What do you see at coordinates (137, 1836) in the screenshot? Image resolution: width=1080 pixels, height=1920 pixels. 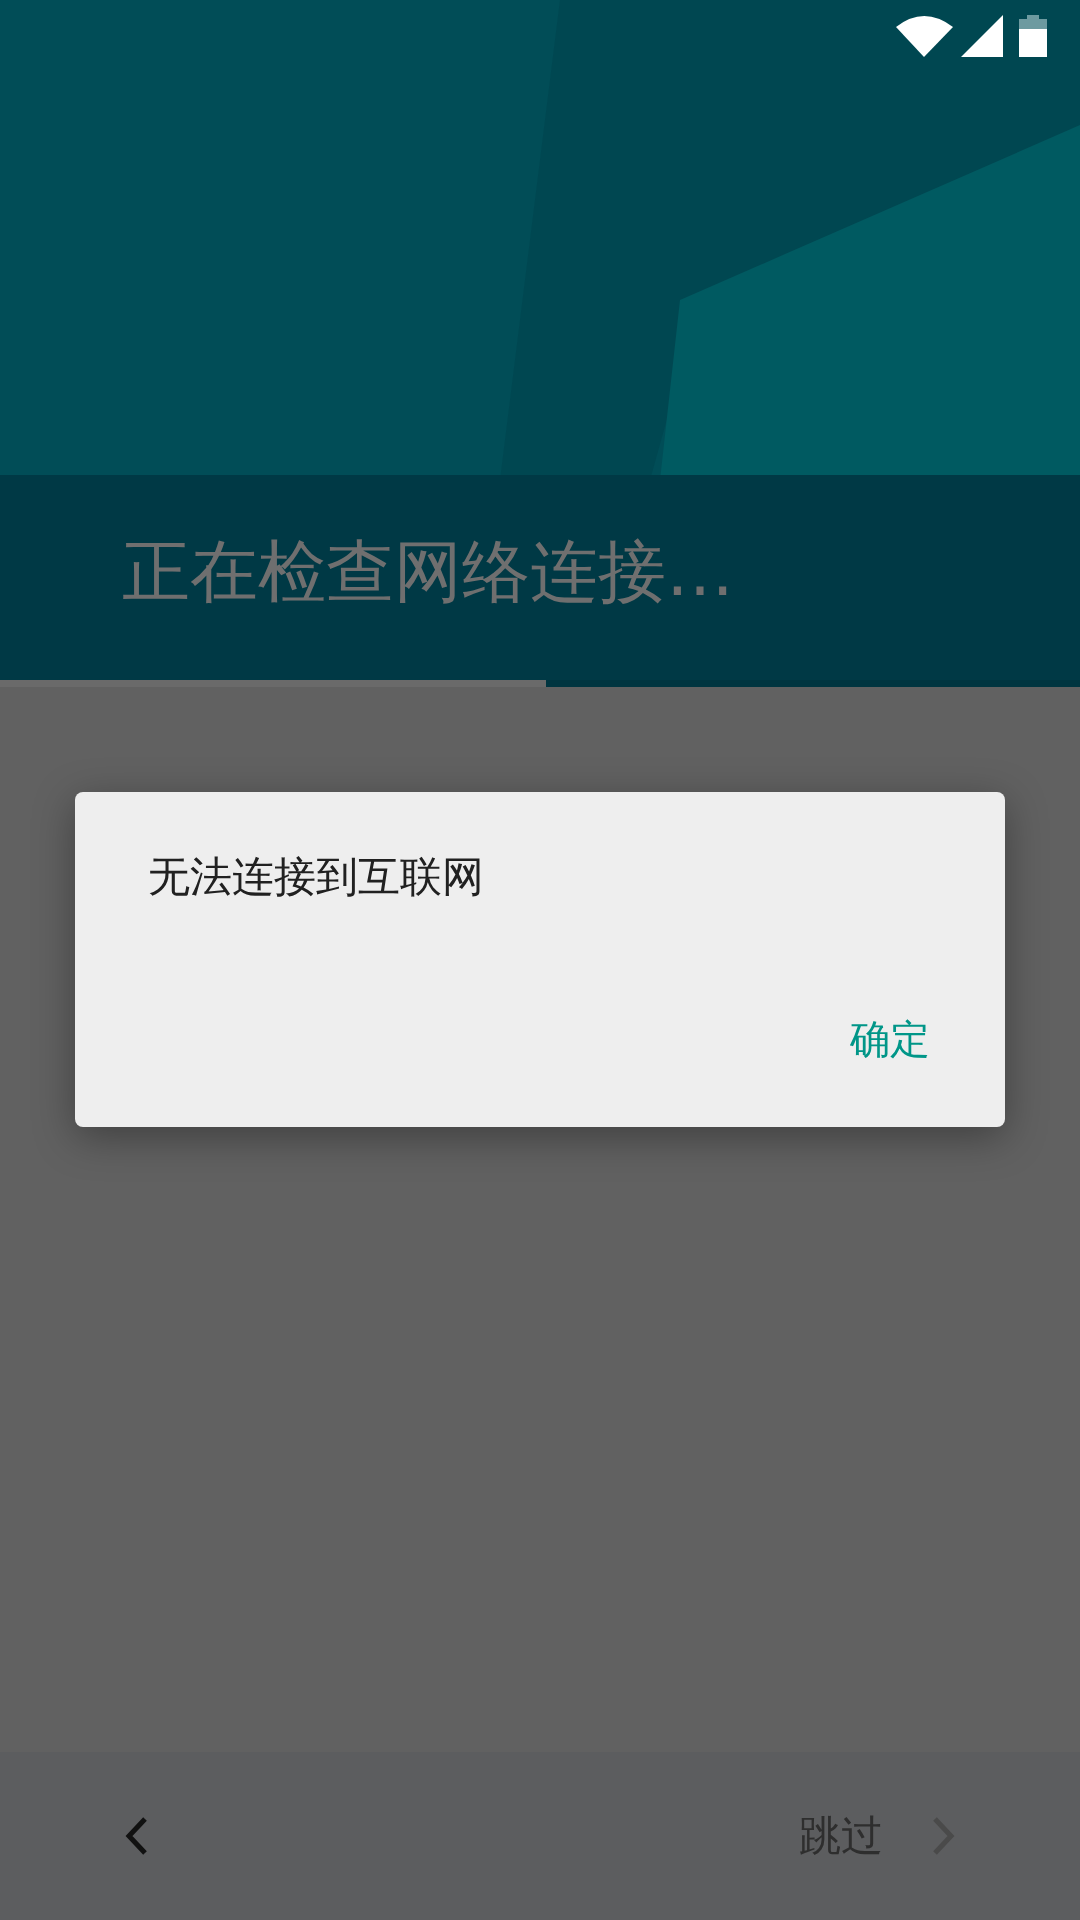 I see `back-icon` at bounding box center [137, 1836].